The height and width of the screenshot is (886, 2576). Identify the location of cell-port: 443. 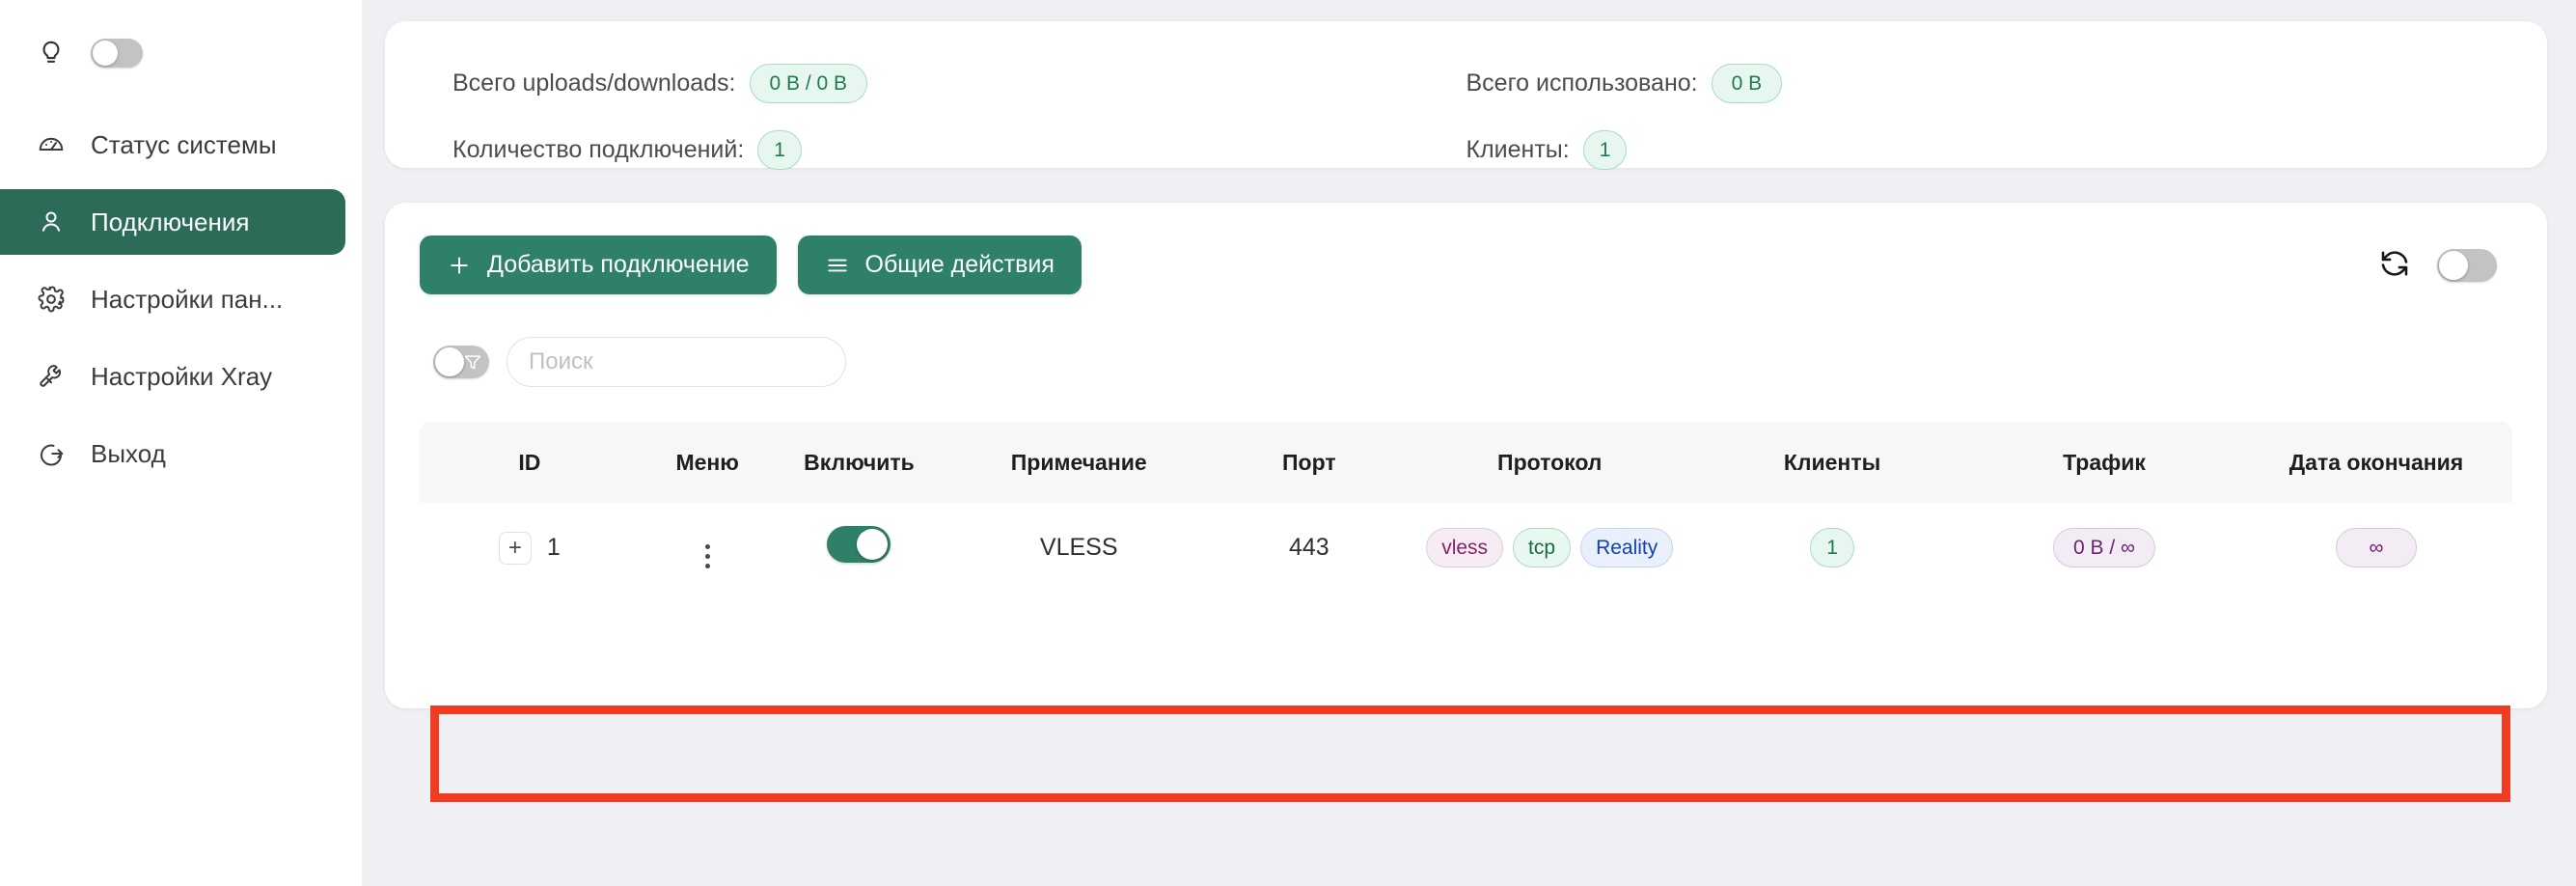
(1309, 548).